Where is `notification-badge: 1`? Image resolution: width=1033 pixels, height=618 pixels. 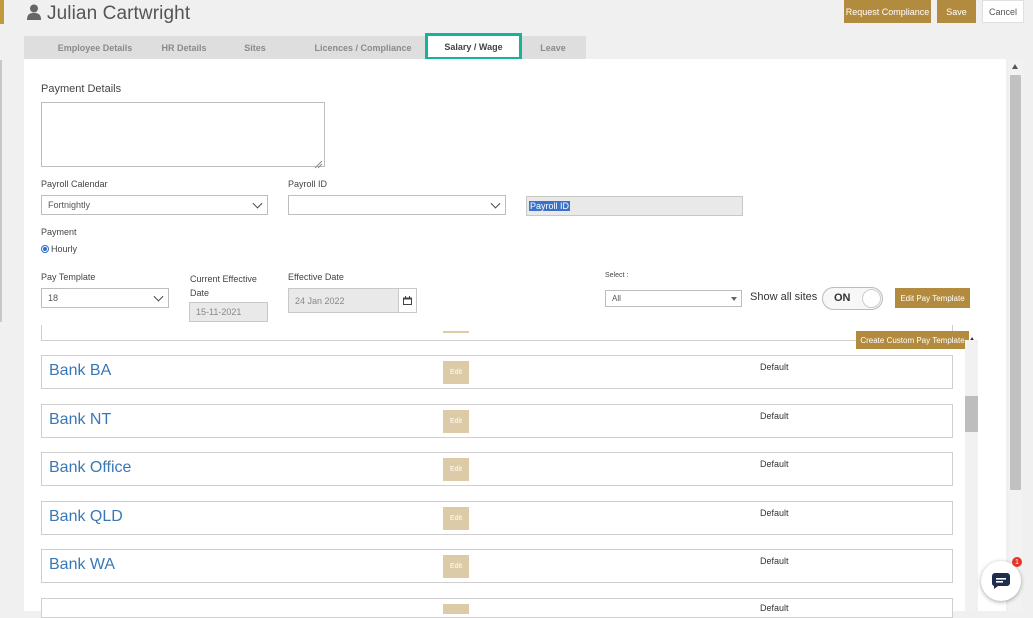
notification-badge: 1 is located at coordinates (1017, 562).